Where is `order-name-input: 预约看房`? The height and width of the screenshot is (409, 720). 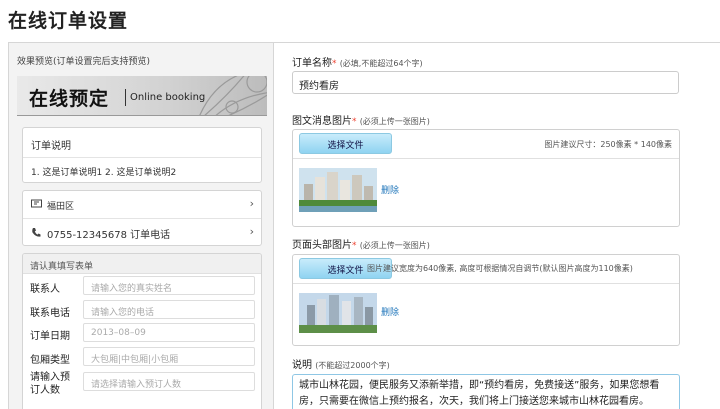 order-name-input: 预约看房 is located at coordinates (485, 82).